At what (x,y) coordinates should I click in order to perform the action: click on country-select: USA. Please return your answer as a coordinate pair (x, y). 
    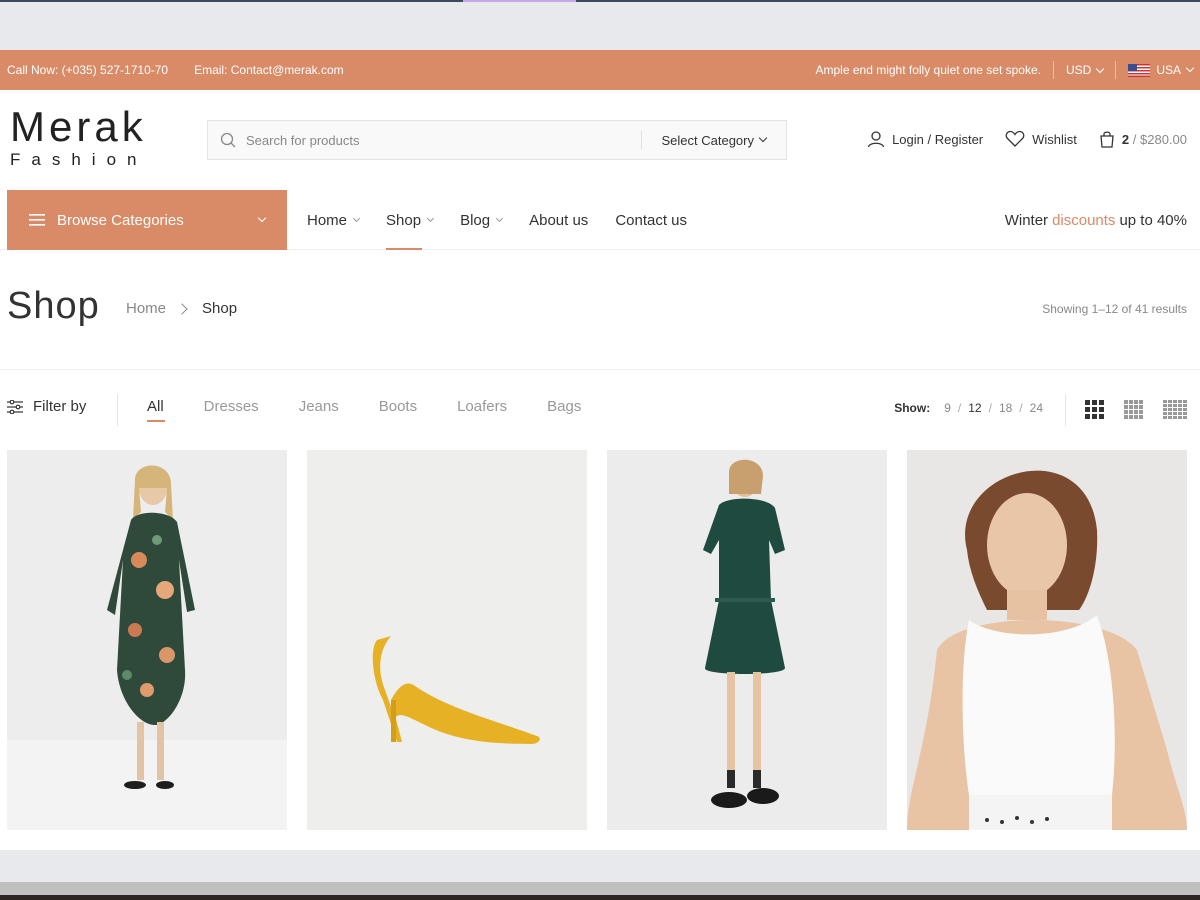
    Looking at the image, I should click on (1161, 70).